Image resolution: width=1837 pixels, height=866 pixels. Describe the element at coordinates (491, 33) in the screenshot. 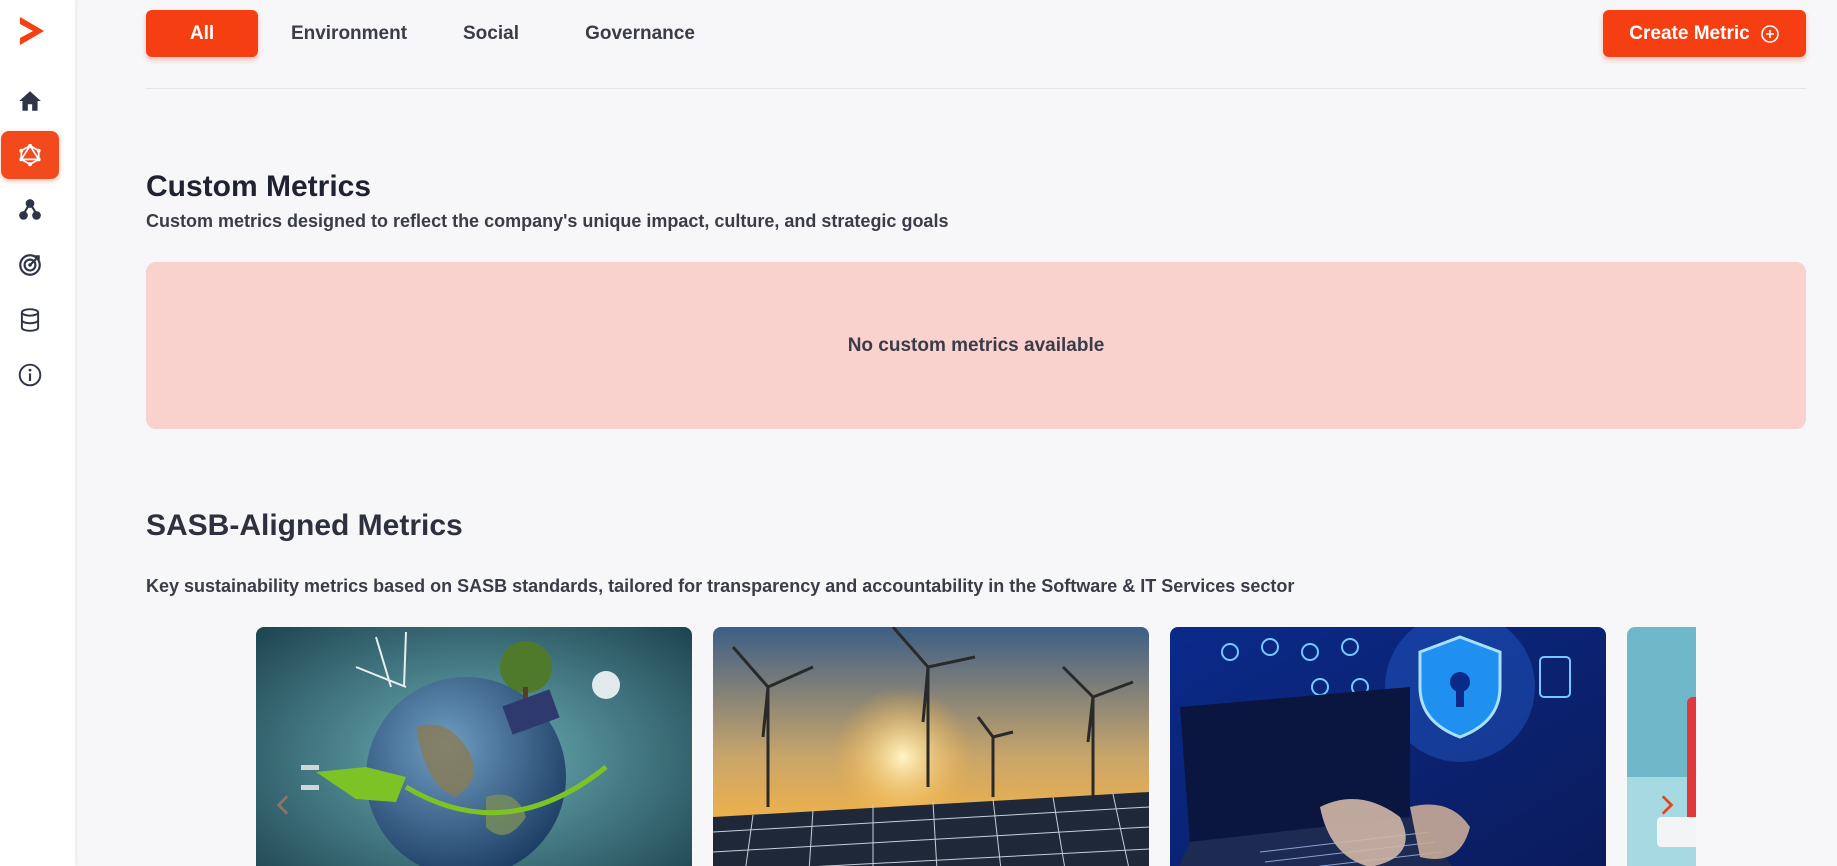

I see `tab-social: Social` at that location.